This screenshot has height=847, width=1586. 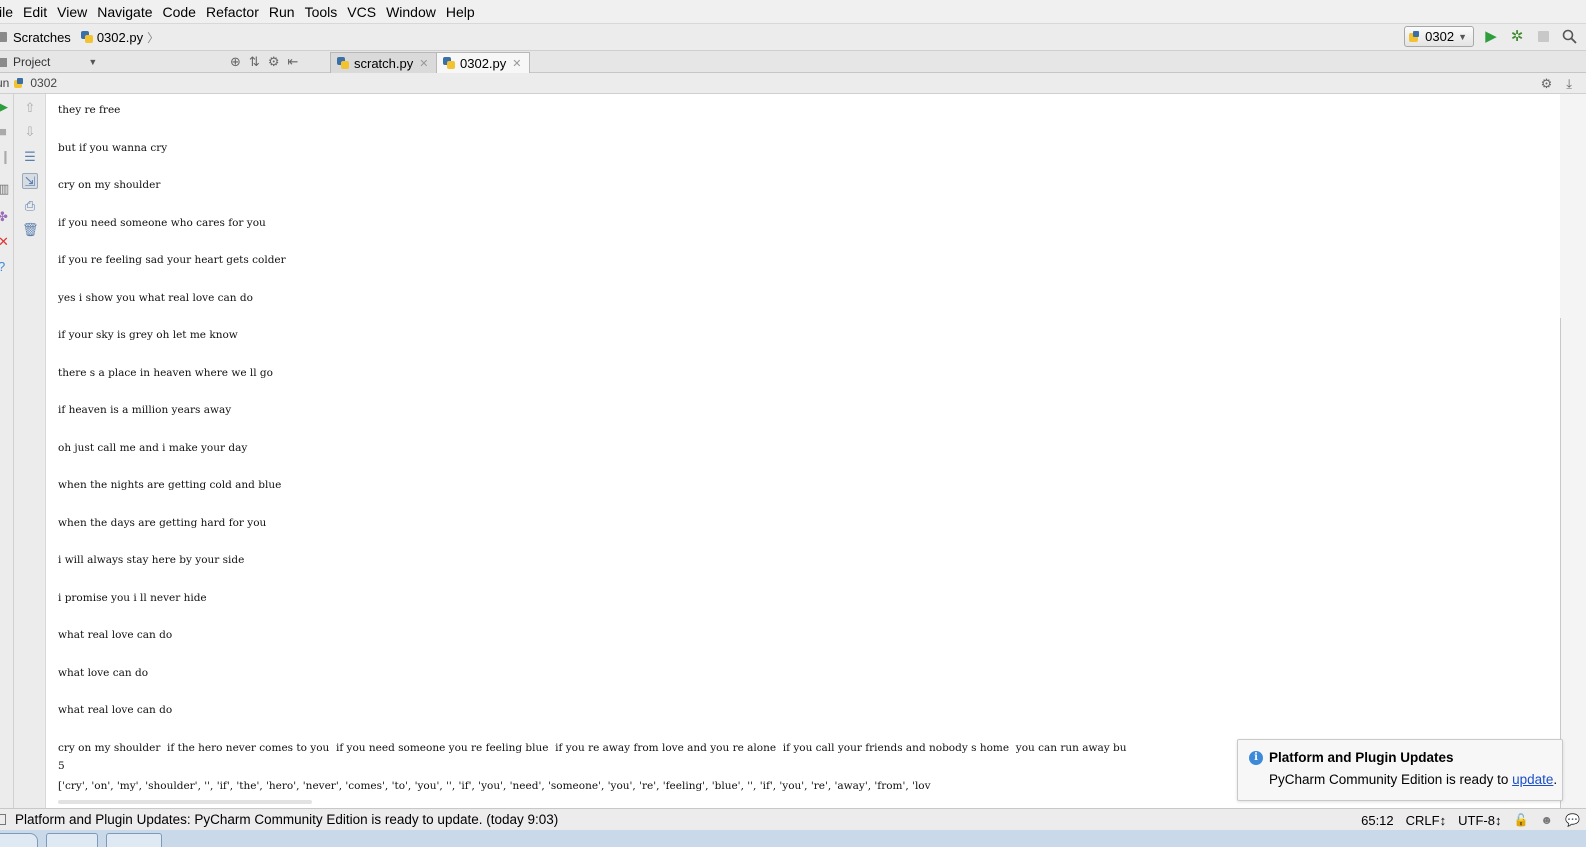 What do you see at coordinates (4, 217) in the screenshot?
I see `pin-icon: ✤` at bounding box center [4, 217].